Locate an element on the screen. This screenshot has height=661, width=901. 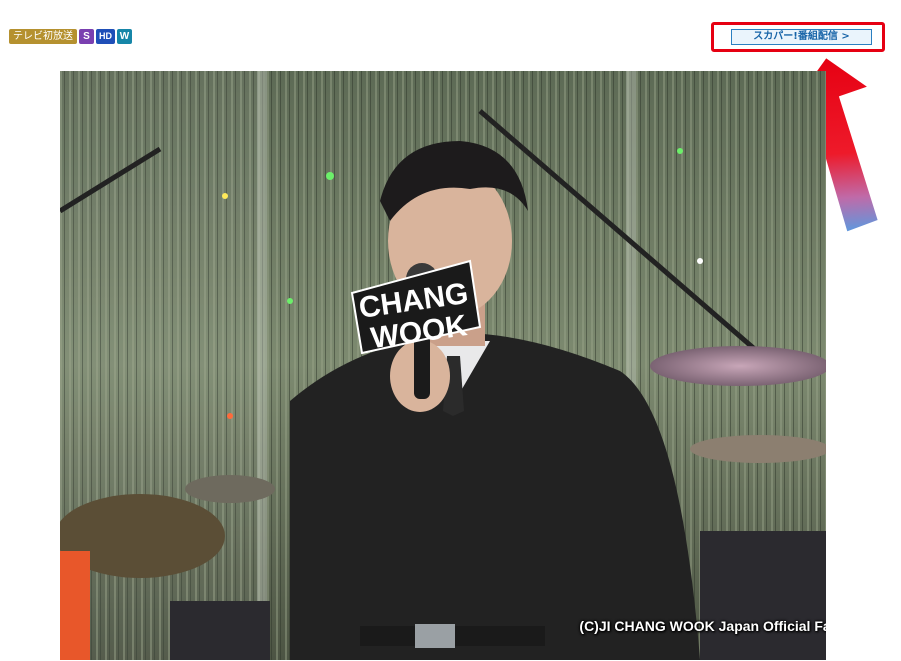
photo-credit: (C)JI CHANG WOOK Japan Official Fanclub is located at coordinates (702, 626).